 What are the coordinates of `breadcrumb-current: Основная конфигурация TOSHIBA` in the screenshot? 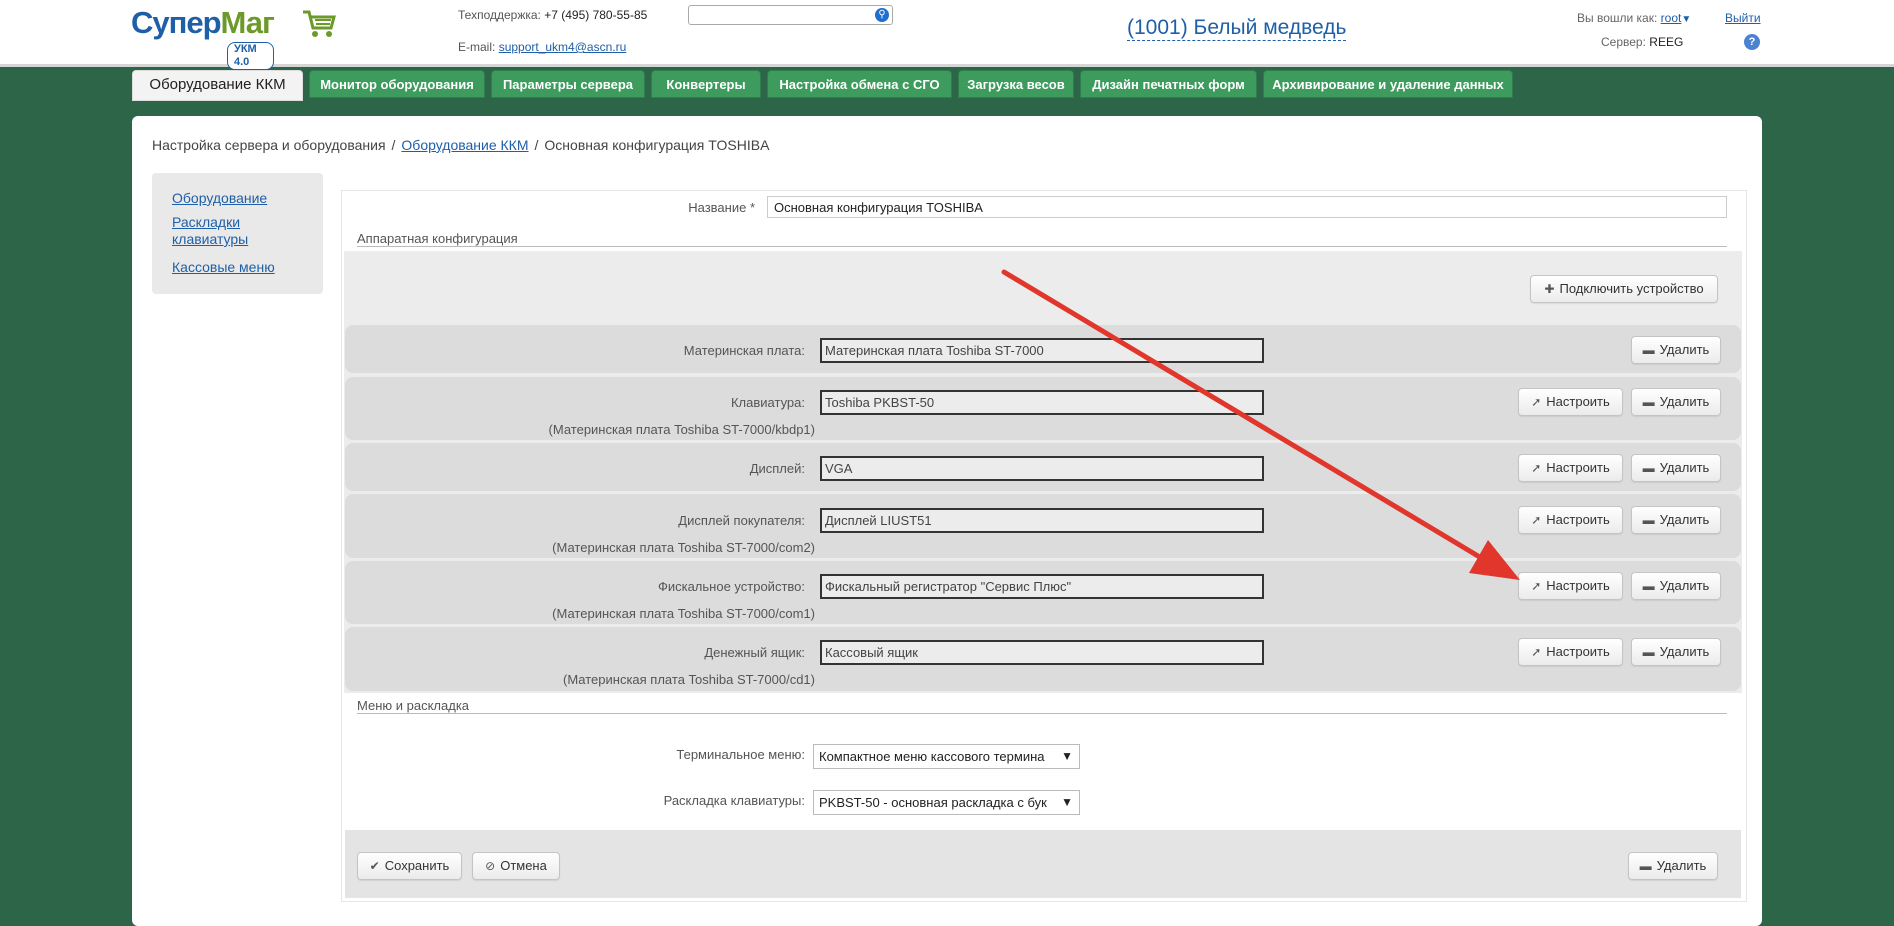 It's located at (657, 145).